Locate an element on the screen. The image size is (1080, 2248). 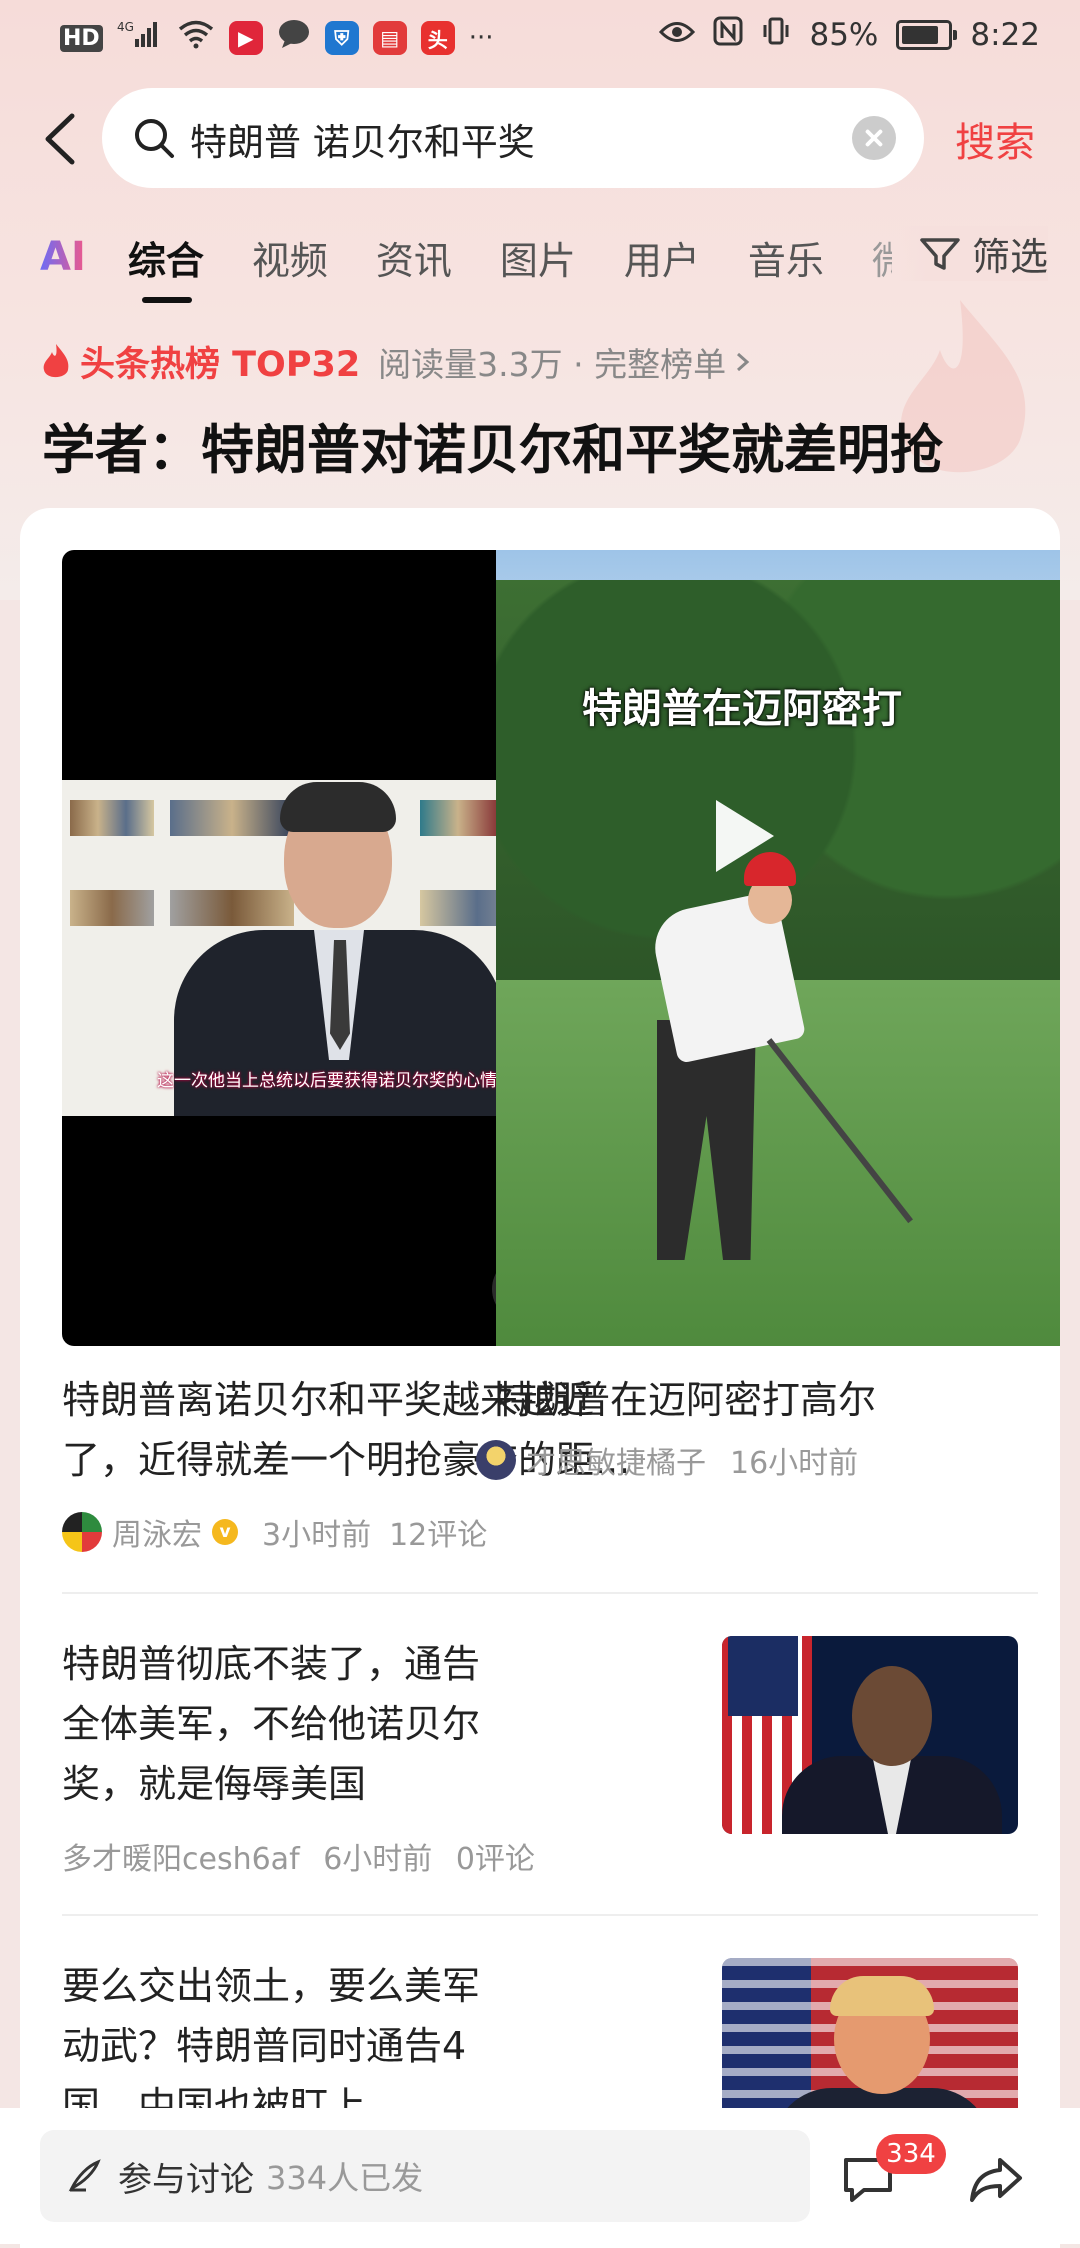
eye-icon is located at coordinates (677, 35).